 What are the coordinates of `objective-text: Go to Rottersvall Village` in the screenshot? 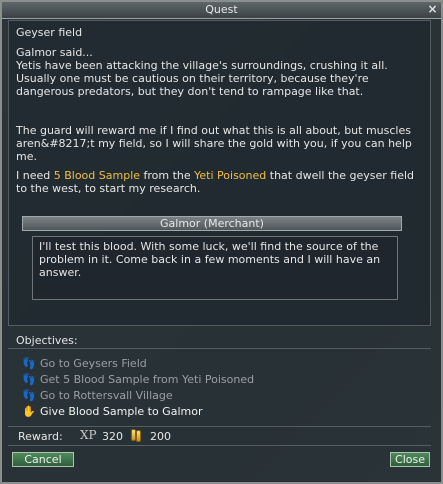 It's located at (106, 395).